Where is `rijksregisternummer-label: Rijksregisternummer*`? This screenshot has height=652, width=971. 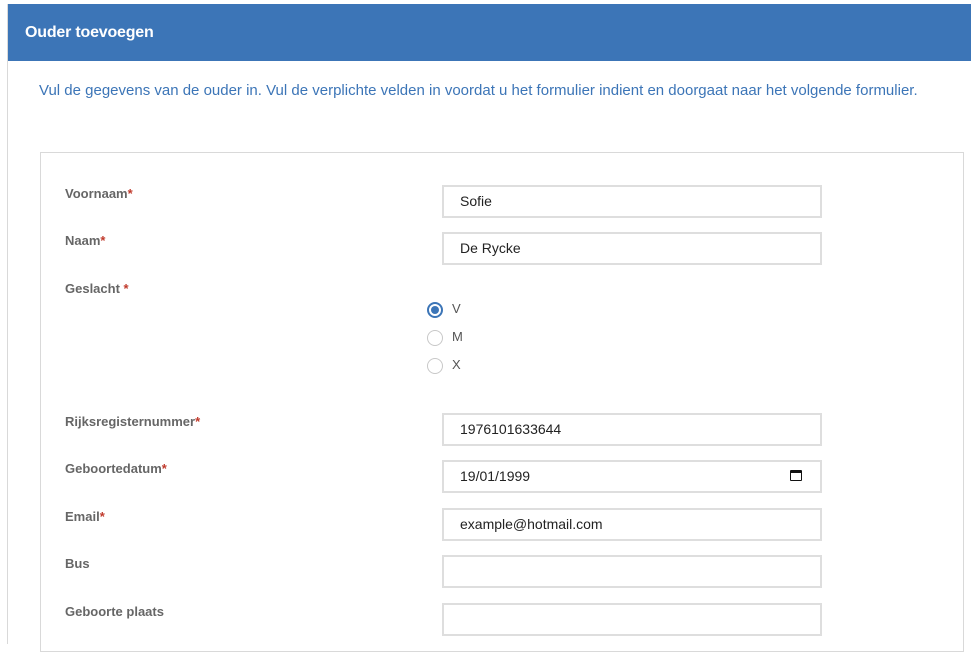 rijksregisternummer-label: Rijksregisternummer* is located at coordinates (132, 421).